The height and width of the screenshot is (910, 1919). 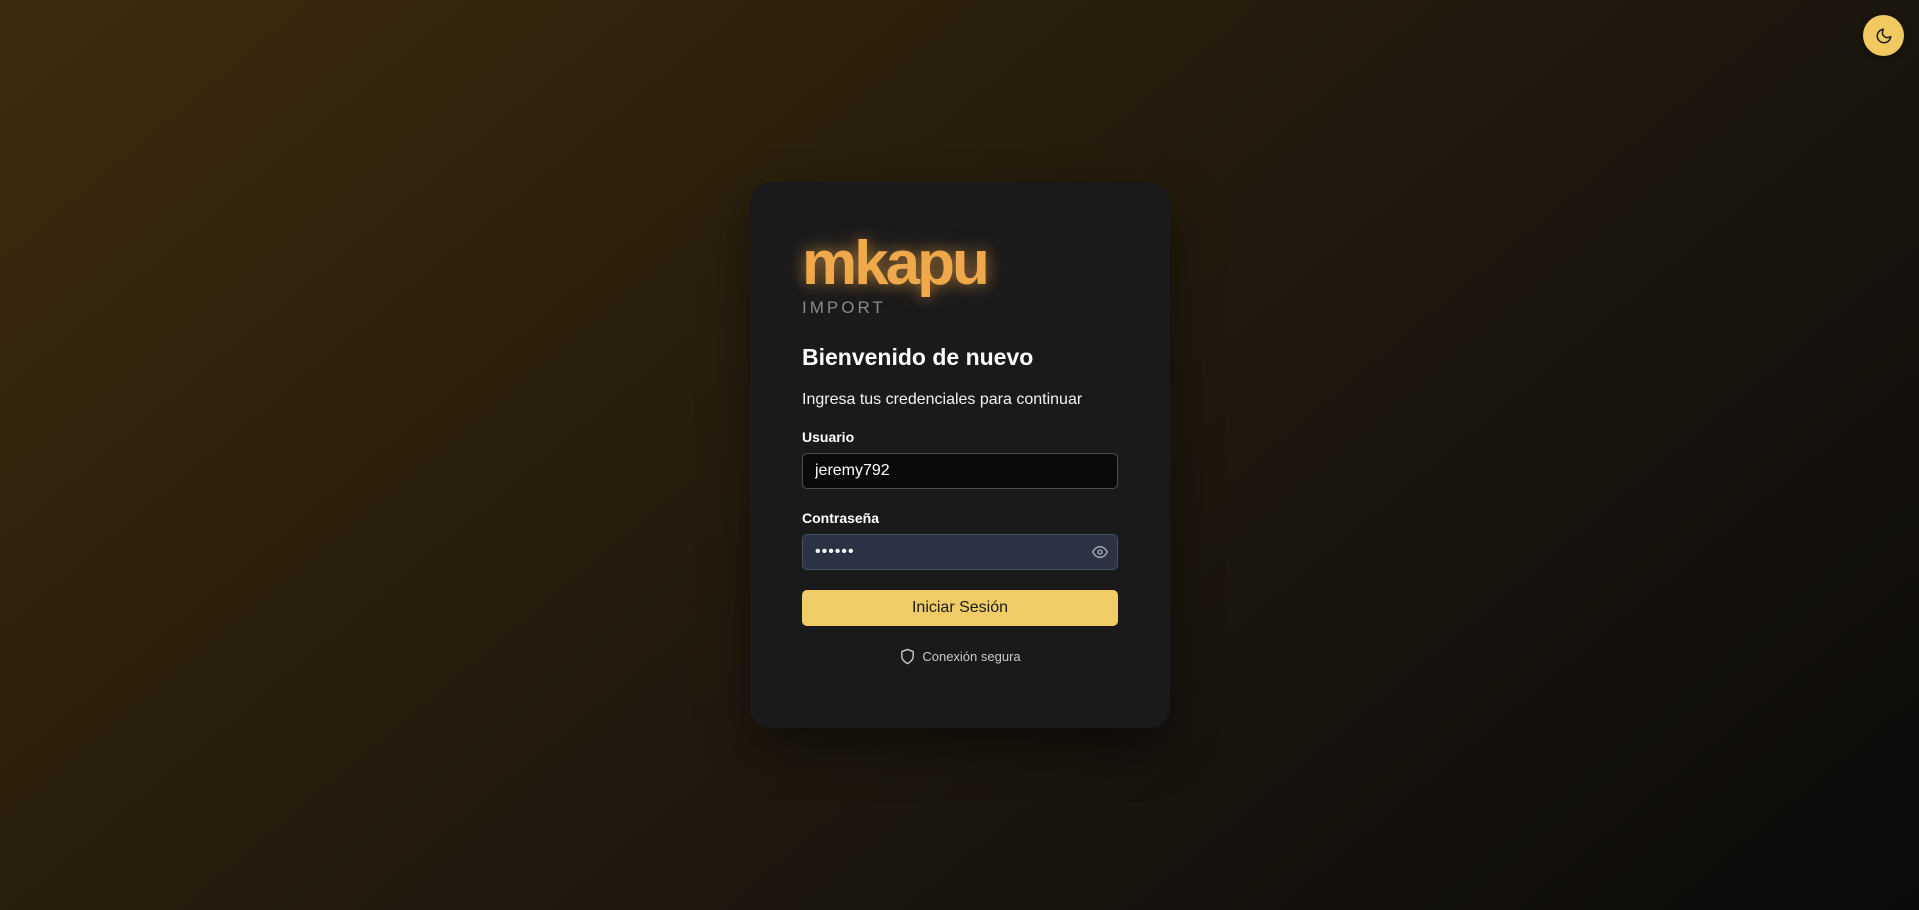 What do you see at coordinates (942, 399) in the screenshot?
I see `login-subtitle: Ingresa tus credenciales para continuar` at bounding box center [942, 399].